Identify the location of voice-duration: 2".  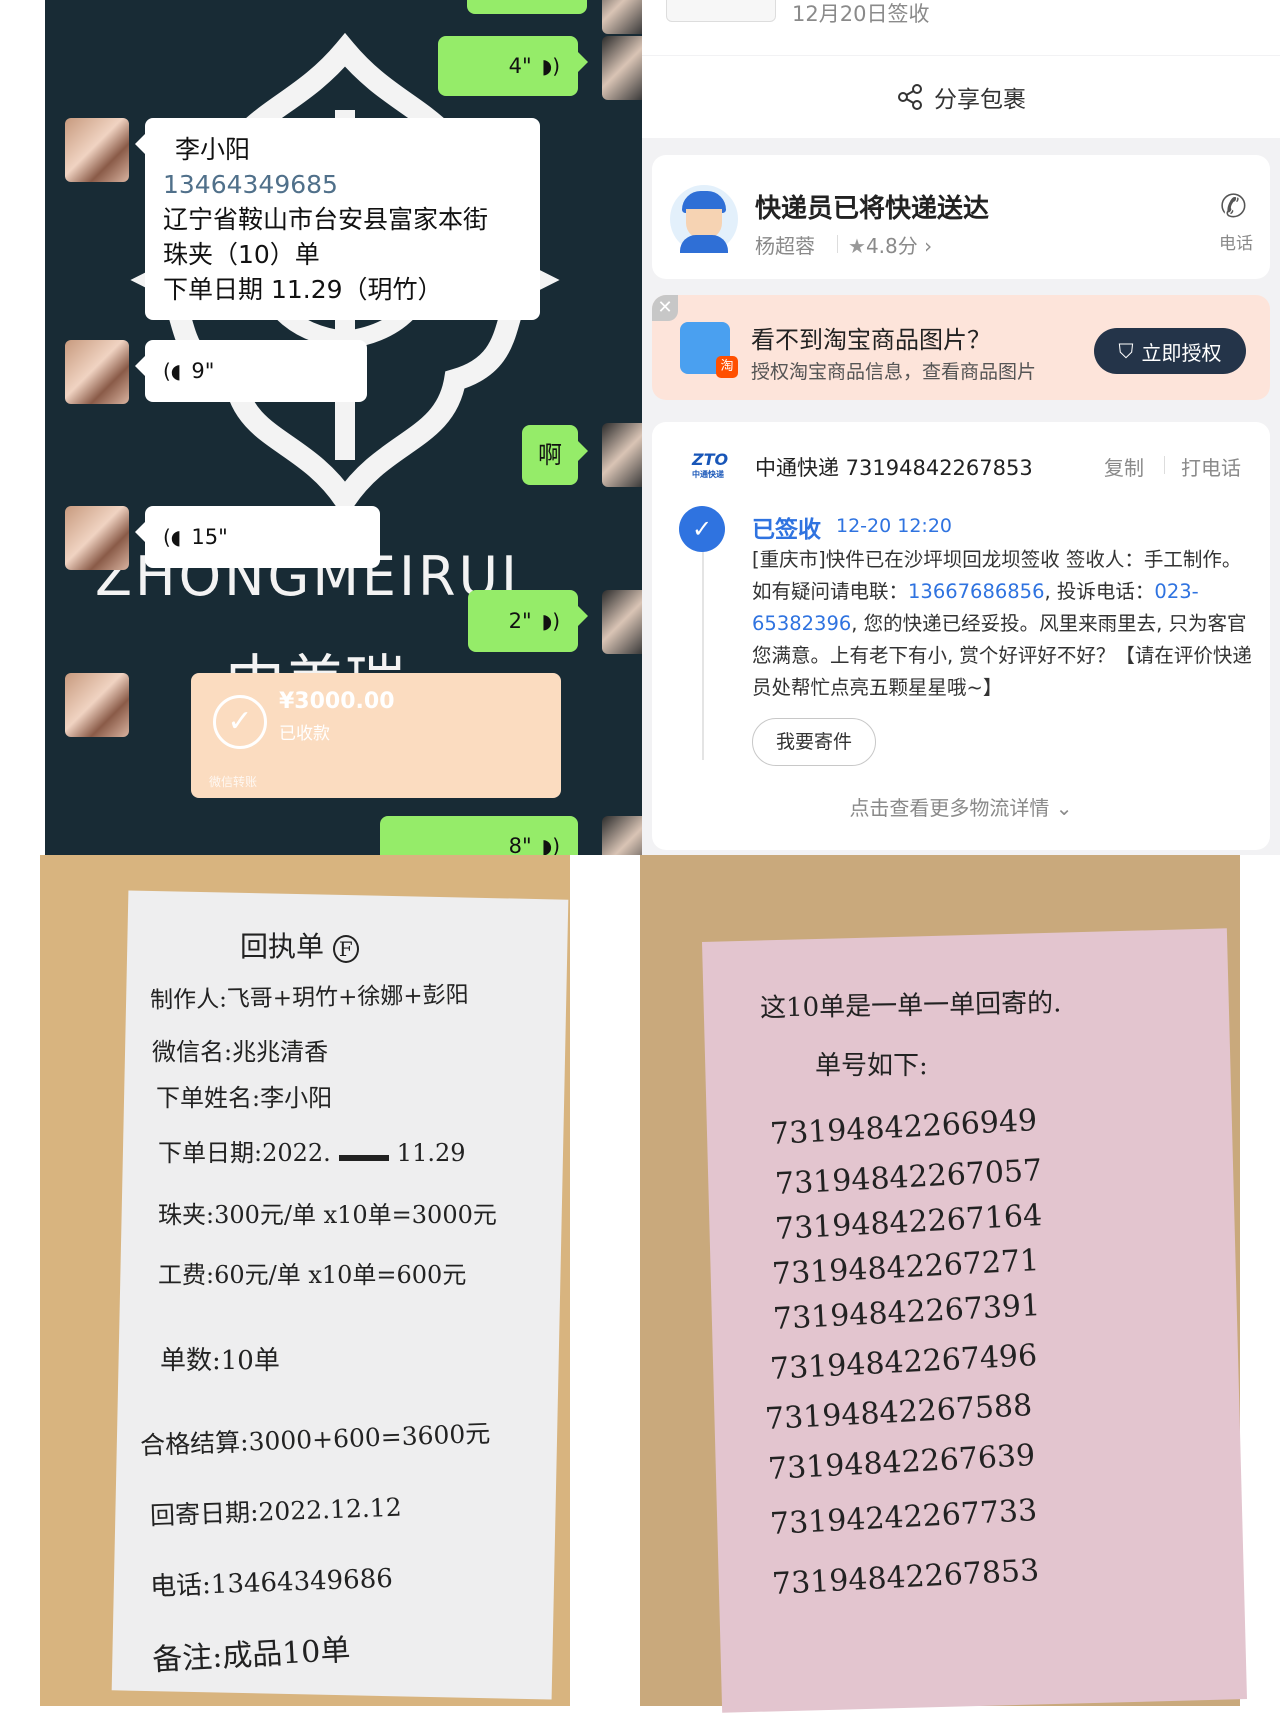
(520, 621).